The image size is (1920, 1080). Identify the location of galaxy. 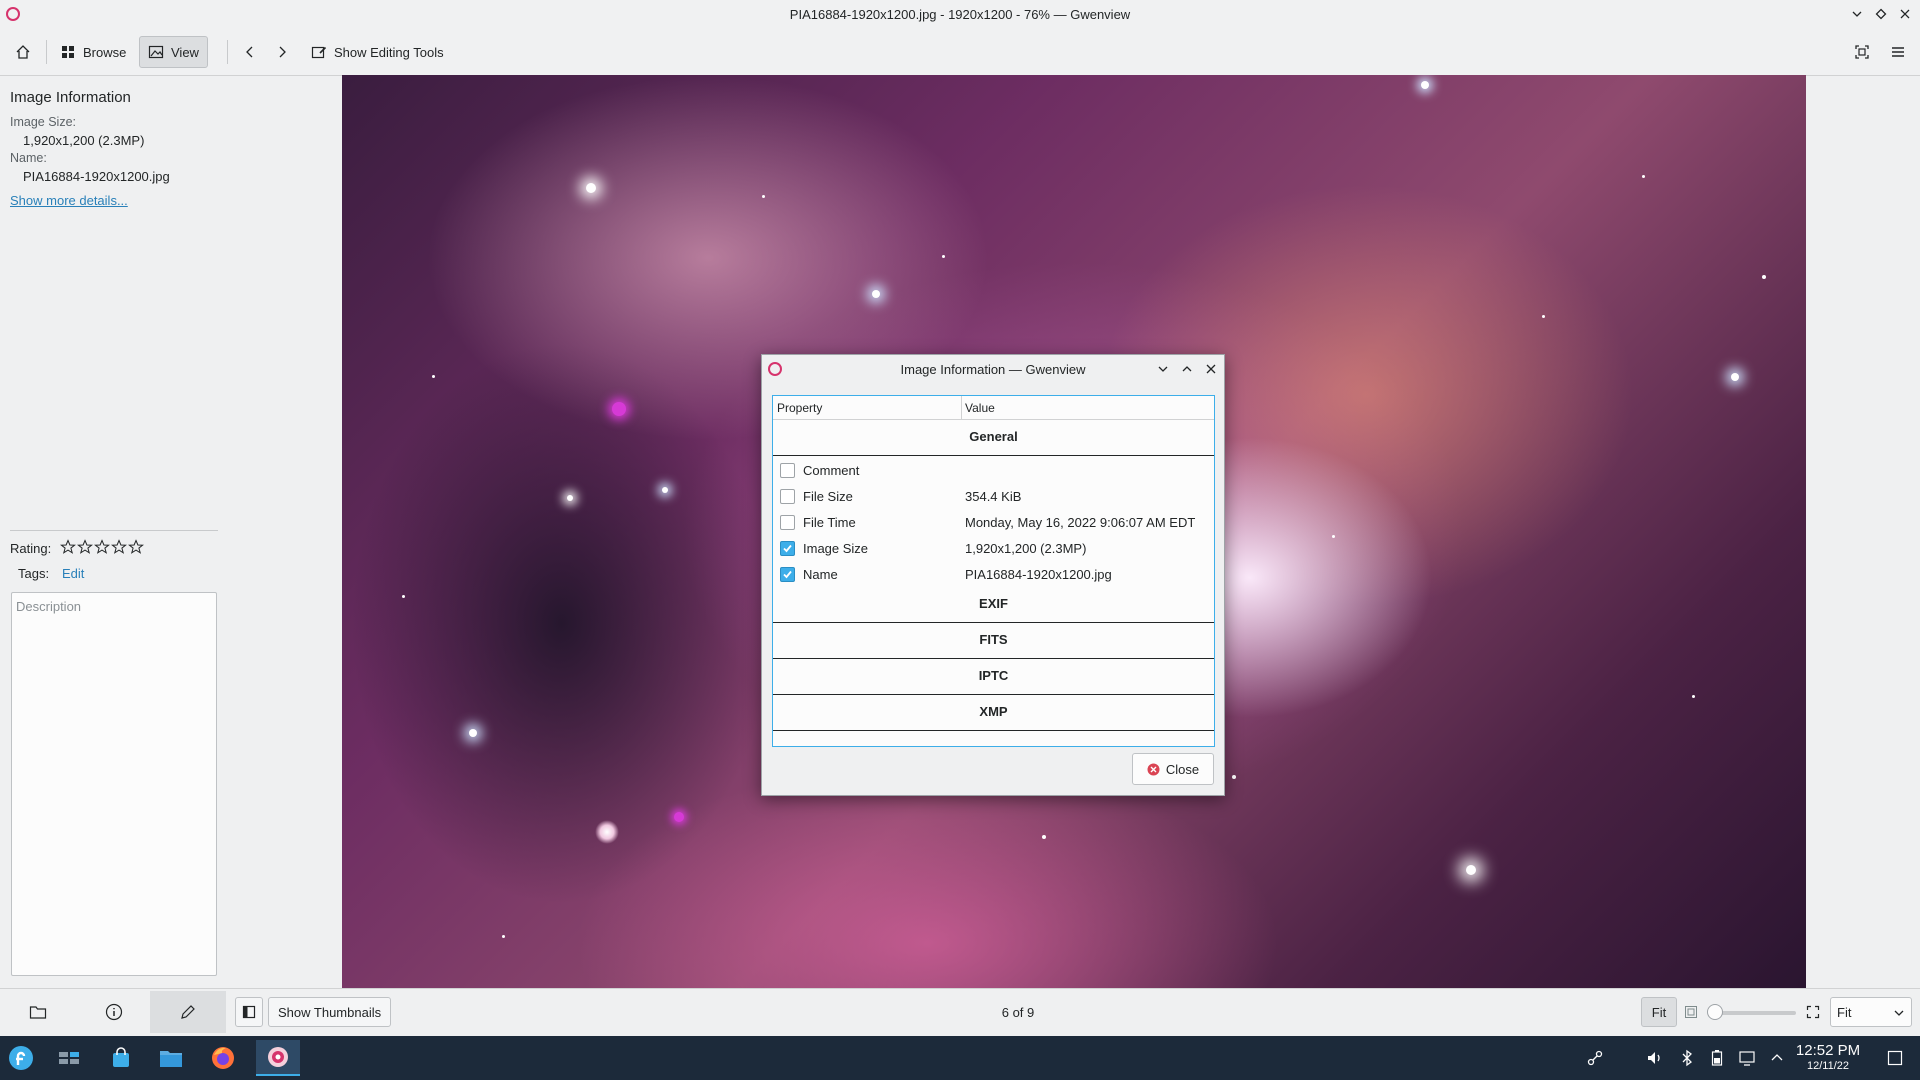
(607, 832).